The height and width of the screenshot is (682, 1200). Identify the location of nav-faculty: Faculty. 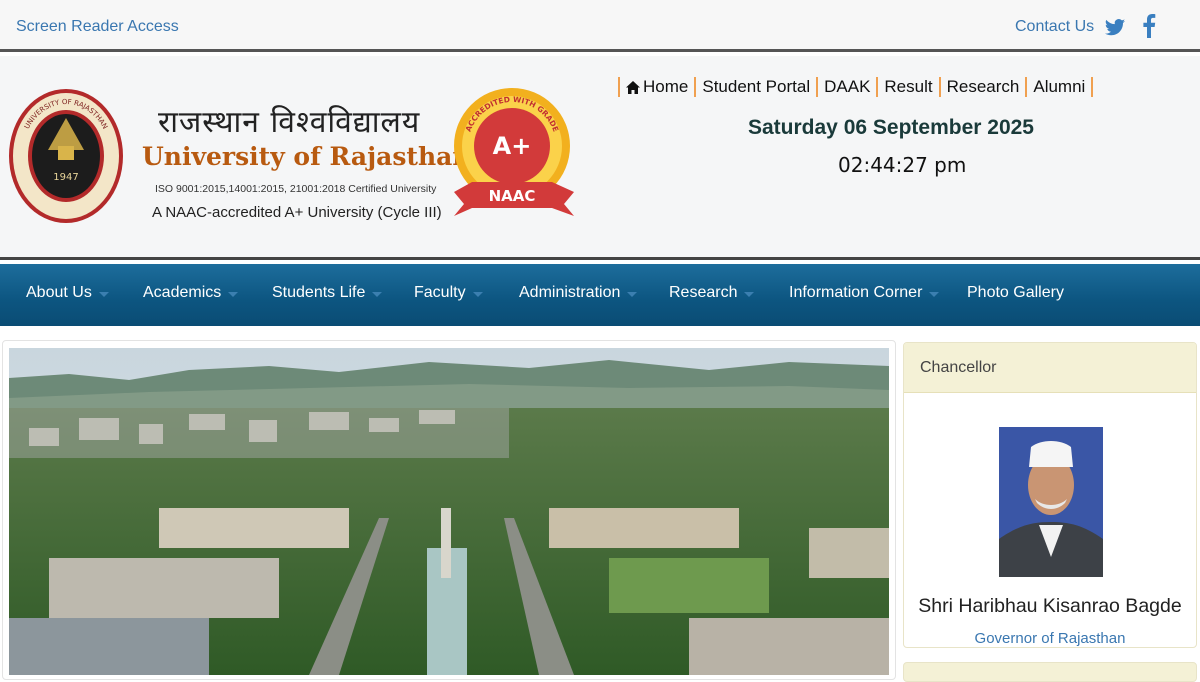
(448, 293).